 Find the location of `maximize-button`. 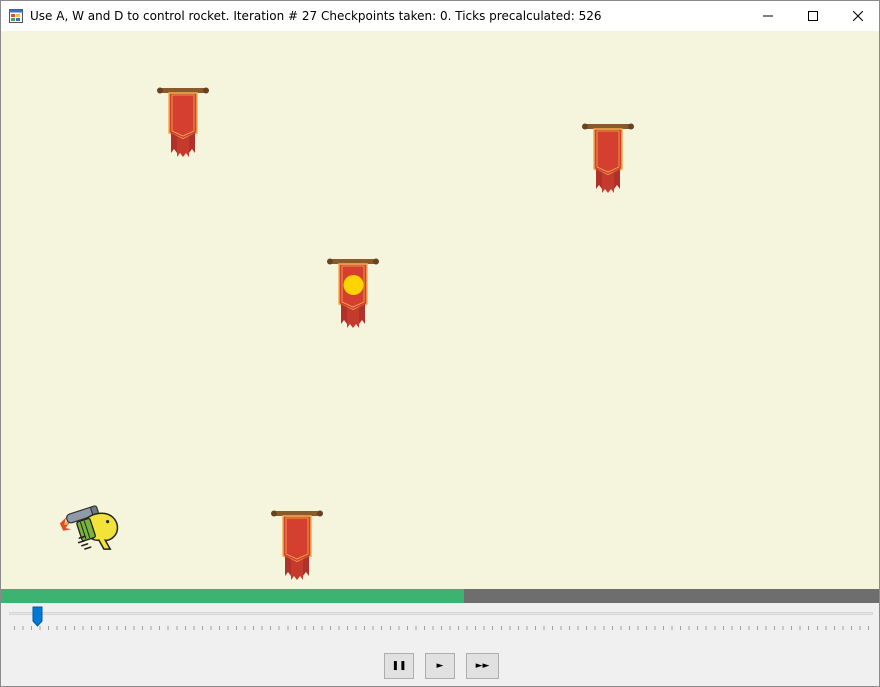

maximize-button is located at coordinates (813, 16).